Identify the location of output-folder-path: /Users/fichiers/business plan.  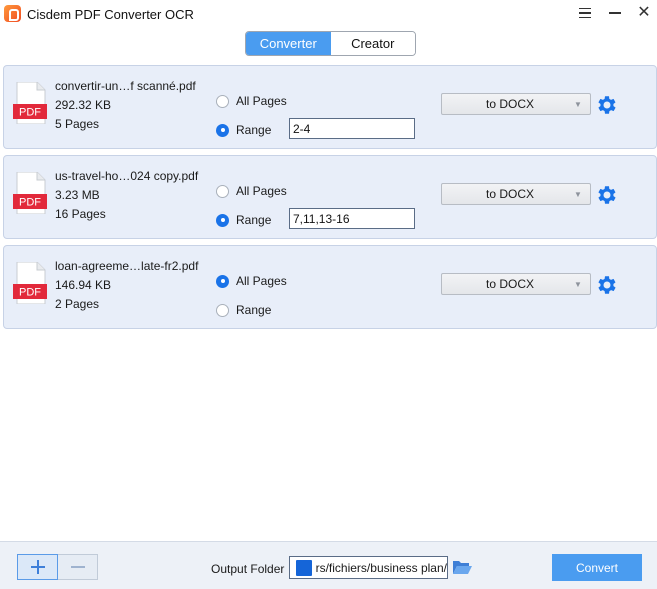
(381, 567).